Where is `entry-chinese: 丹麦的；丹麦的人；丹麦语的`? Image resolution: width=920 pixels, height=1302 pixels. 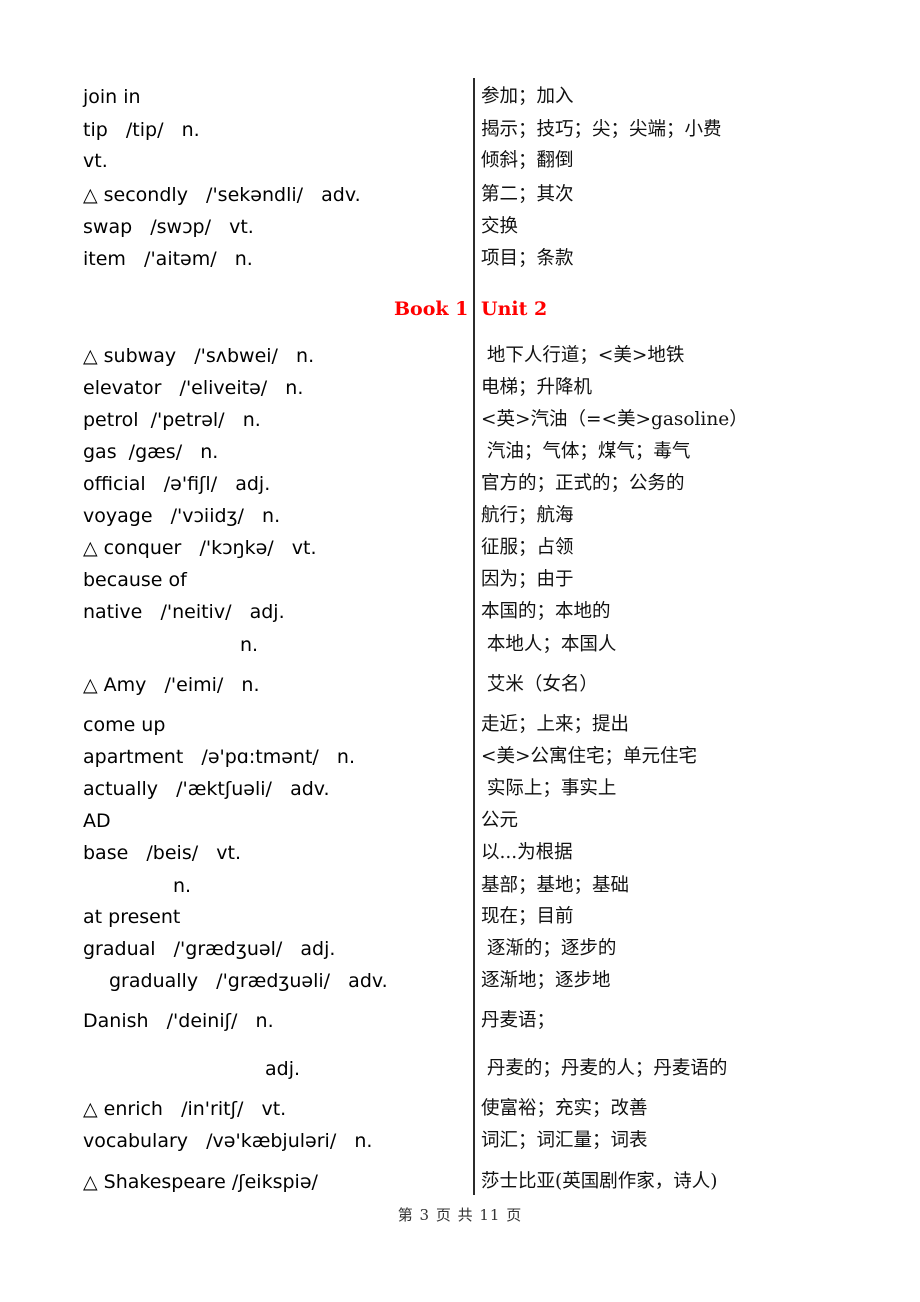
entry-chinese: 丹麦的；丹麦的人；丹麦语的 is located at coordinates (604, 1068).